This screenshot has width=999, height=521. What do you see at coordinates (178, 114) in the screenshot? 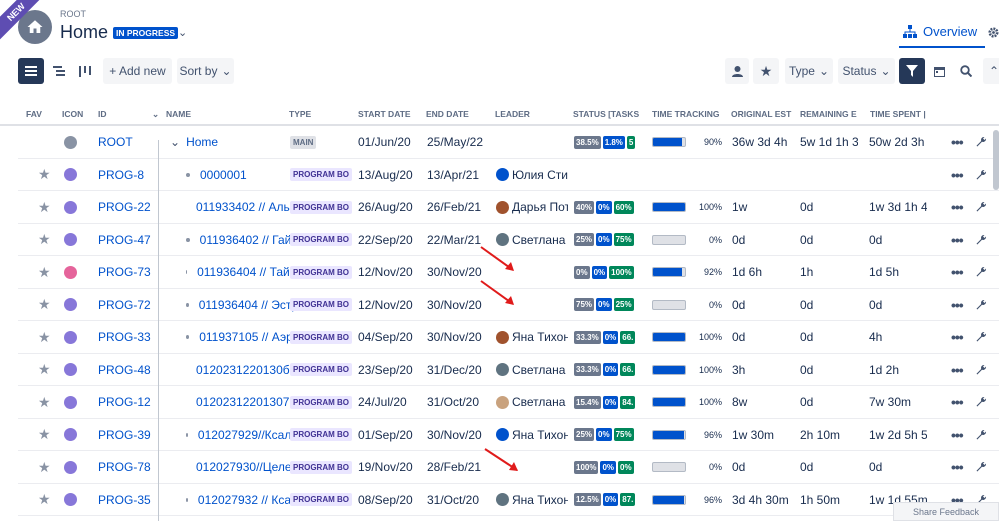
I see `col-name: NAME` at bounding box center [178, 114].